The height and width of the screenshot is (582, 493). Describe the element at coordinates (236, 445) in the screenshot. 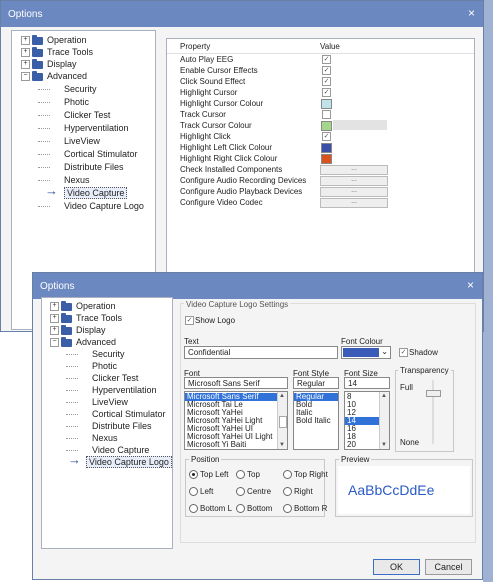

I see `font-list-item: Microsoft Yi Baiti` at that location.